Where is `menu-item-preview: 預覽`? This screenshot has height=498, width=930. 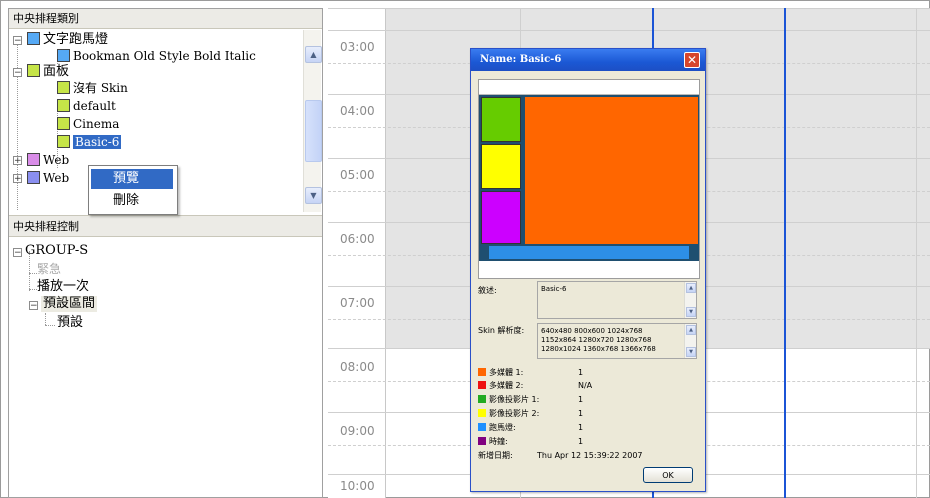
menu-item-preview: 預覽 is located at coordinates (132, 179).